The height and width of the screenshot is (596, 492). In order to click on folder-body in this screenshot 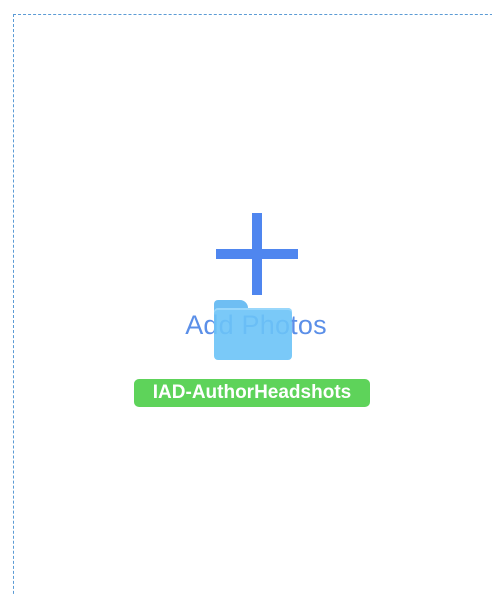, I will do `click(253, 334)`.